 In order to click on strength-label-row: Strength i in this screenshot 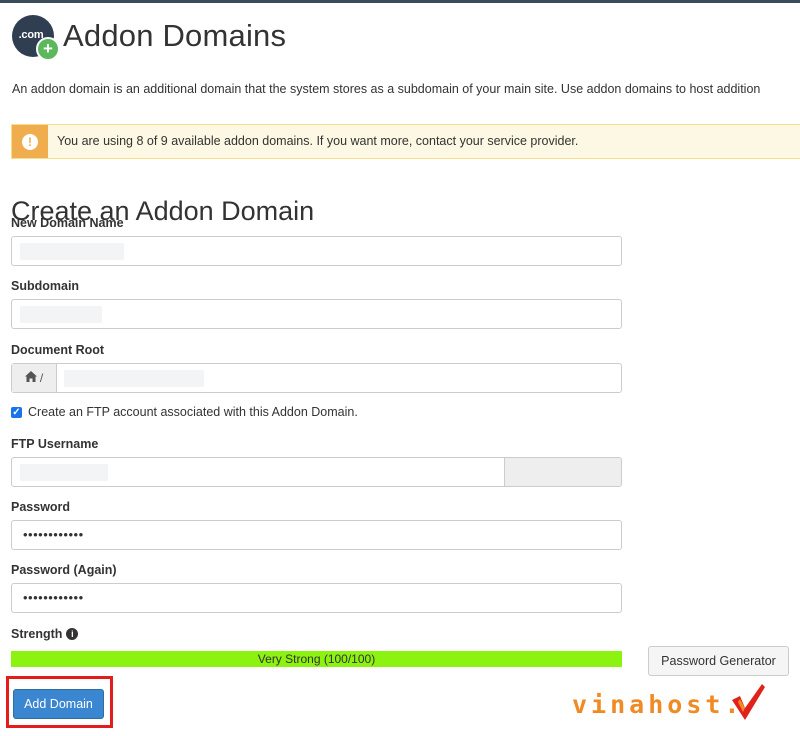, I will do `click(45, 634)`.